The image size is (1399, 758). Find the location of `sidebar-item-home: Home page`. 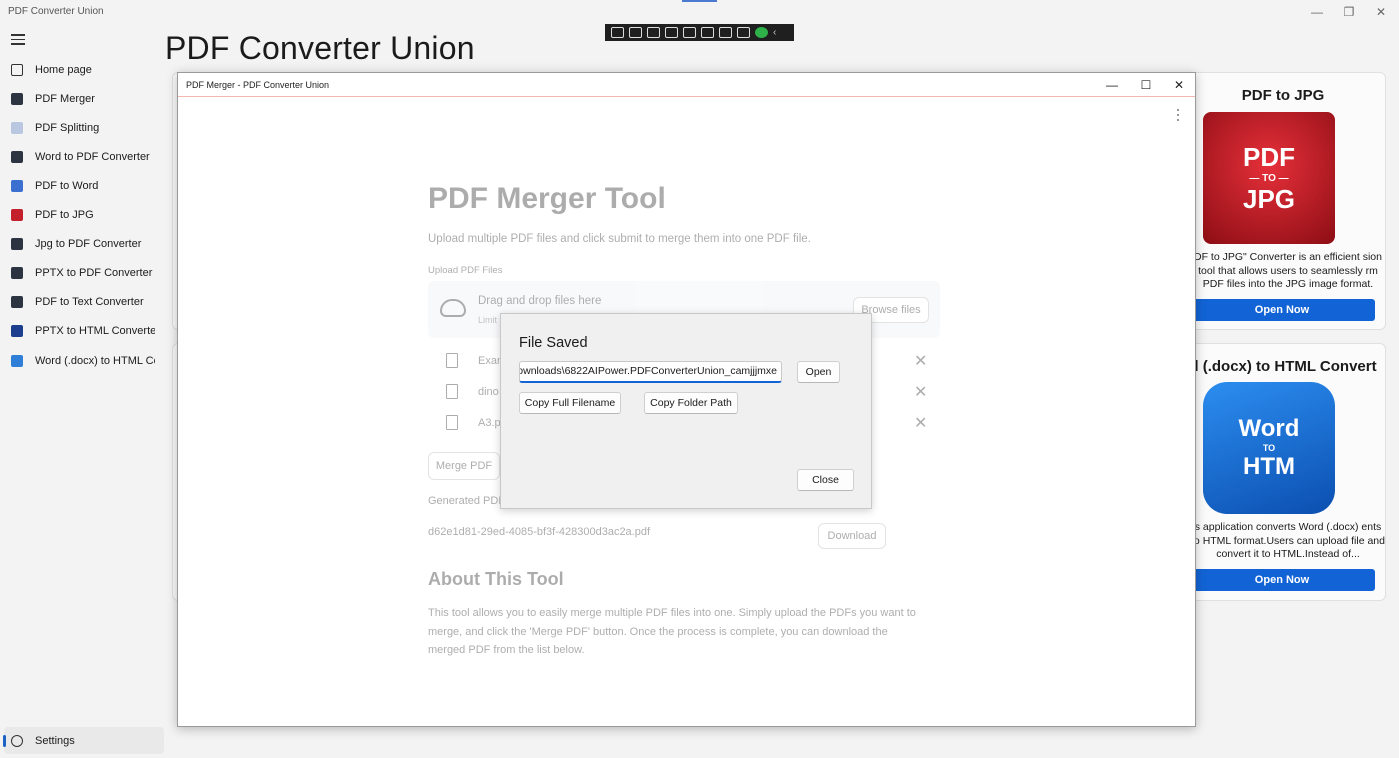

sidebar-item-home: Home page is located at coordinates (84, 70).